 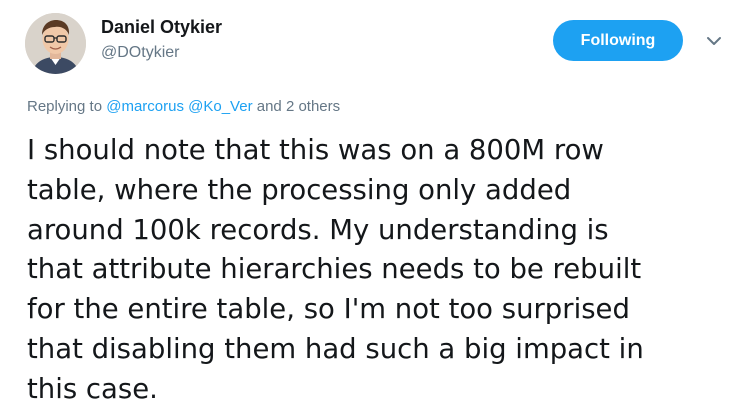 I want to click on reply-prefix: Replying to, so click(x=65, y=106).